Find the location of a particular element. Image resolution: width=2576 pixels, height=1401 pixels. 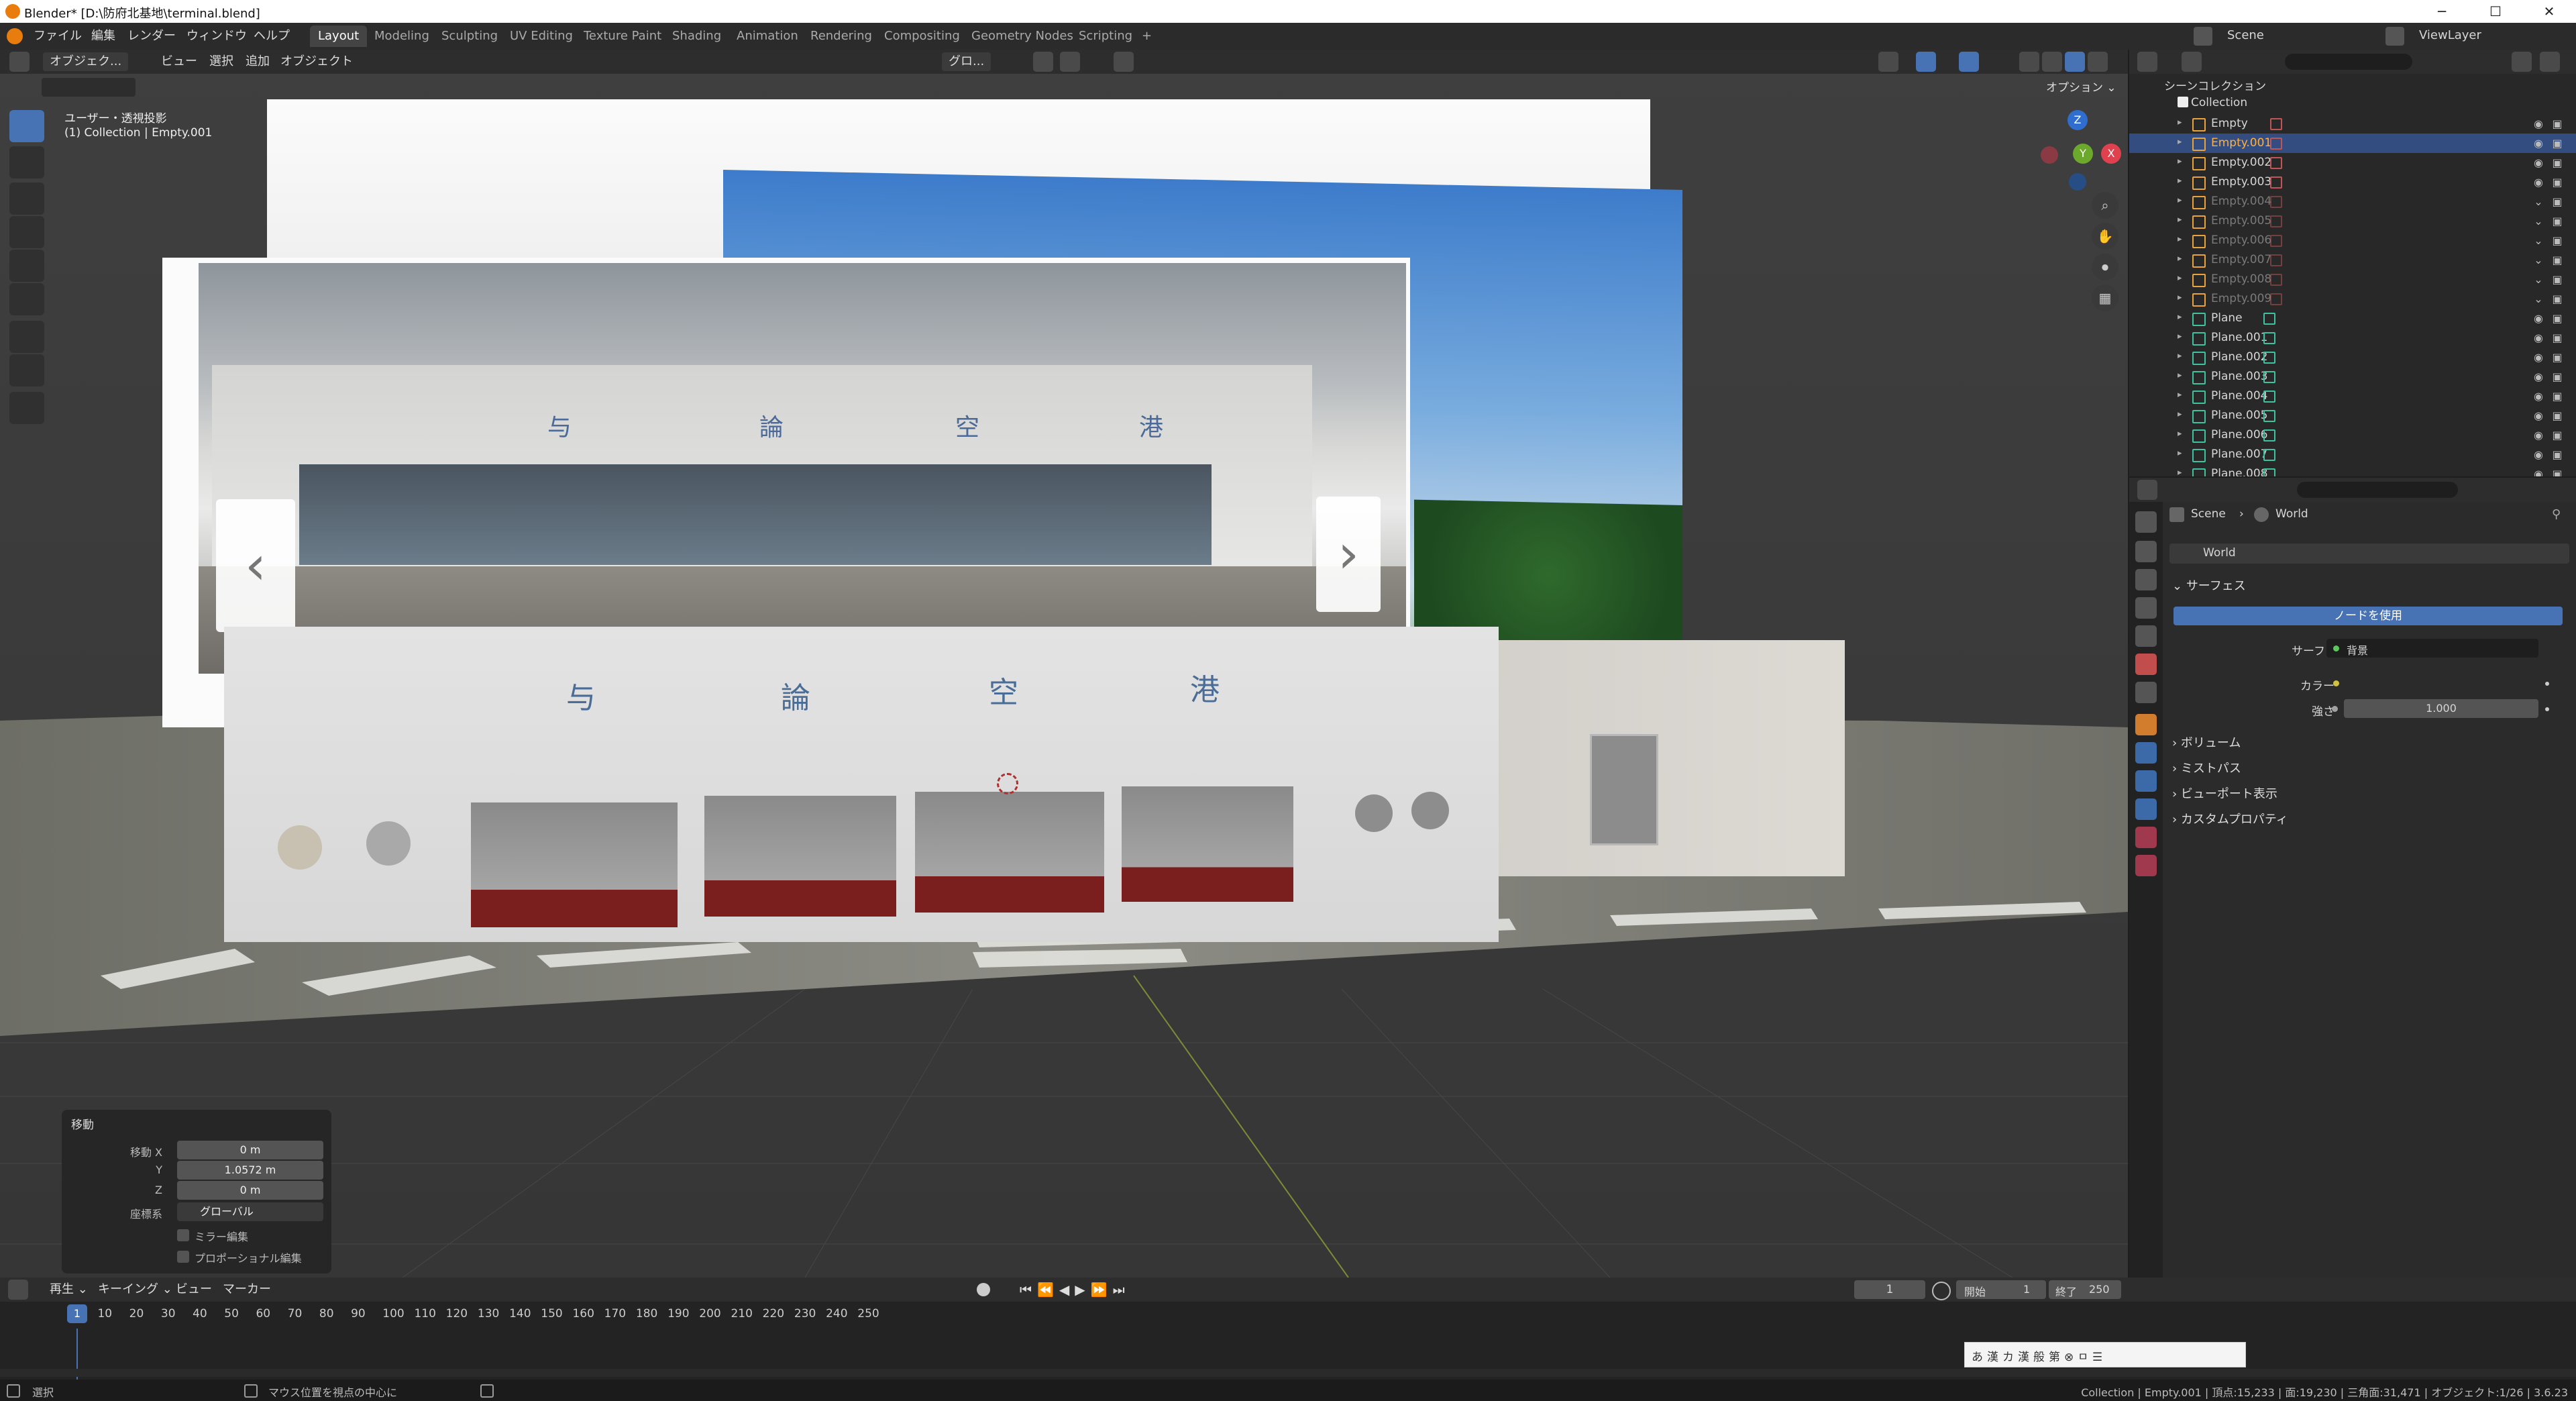

zoom-icon: ⌕ is located at coordinates (2105, 206).